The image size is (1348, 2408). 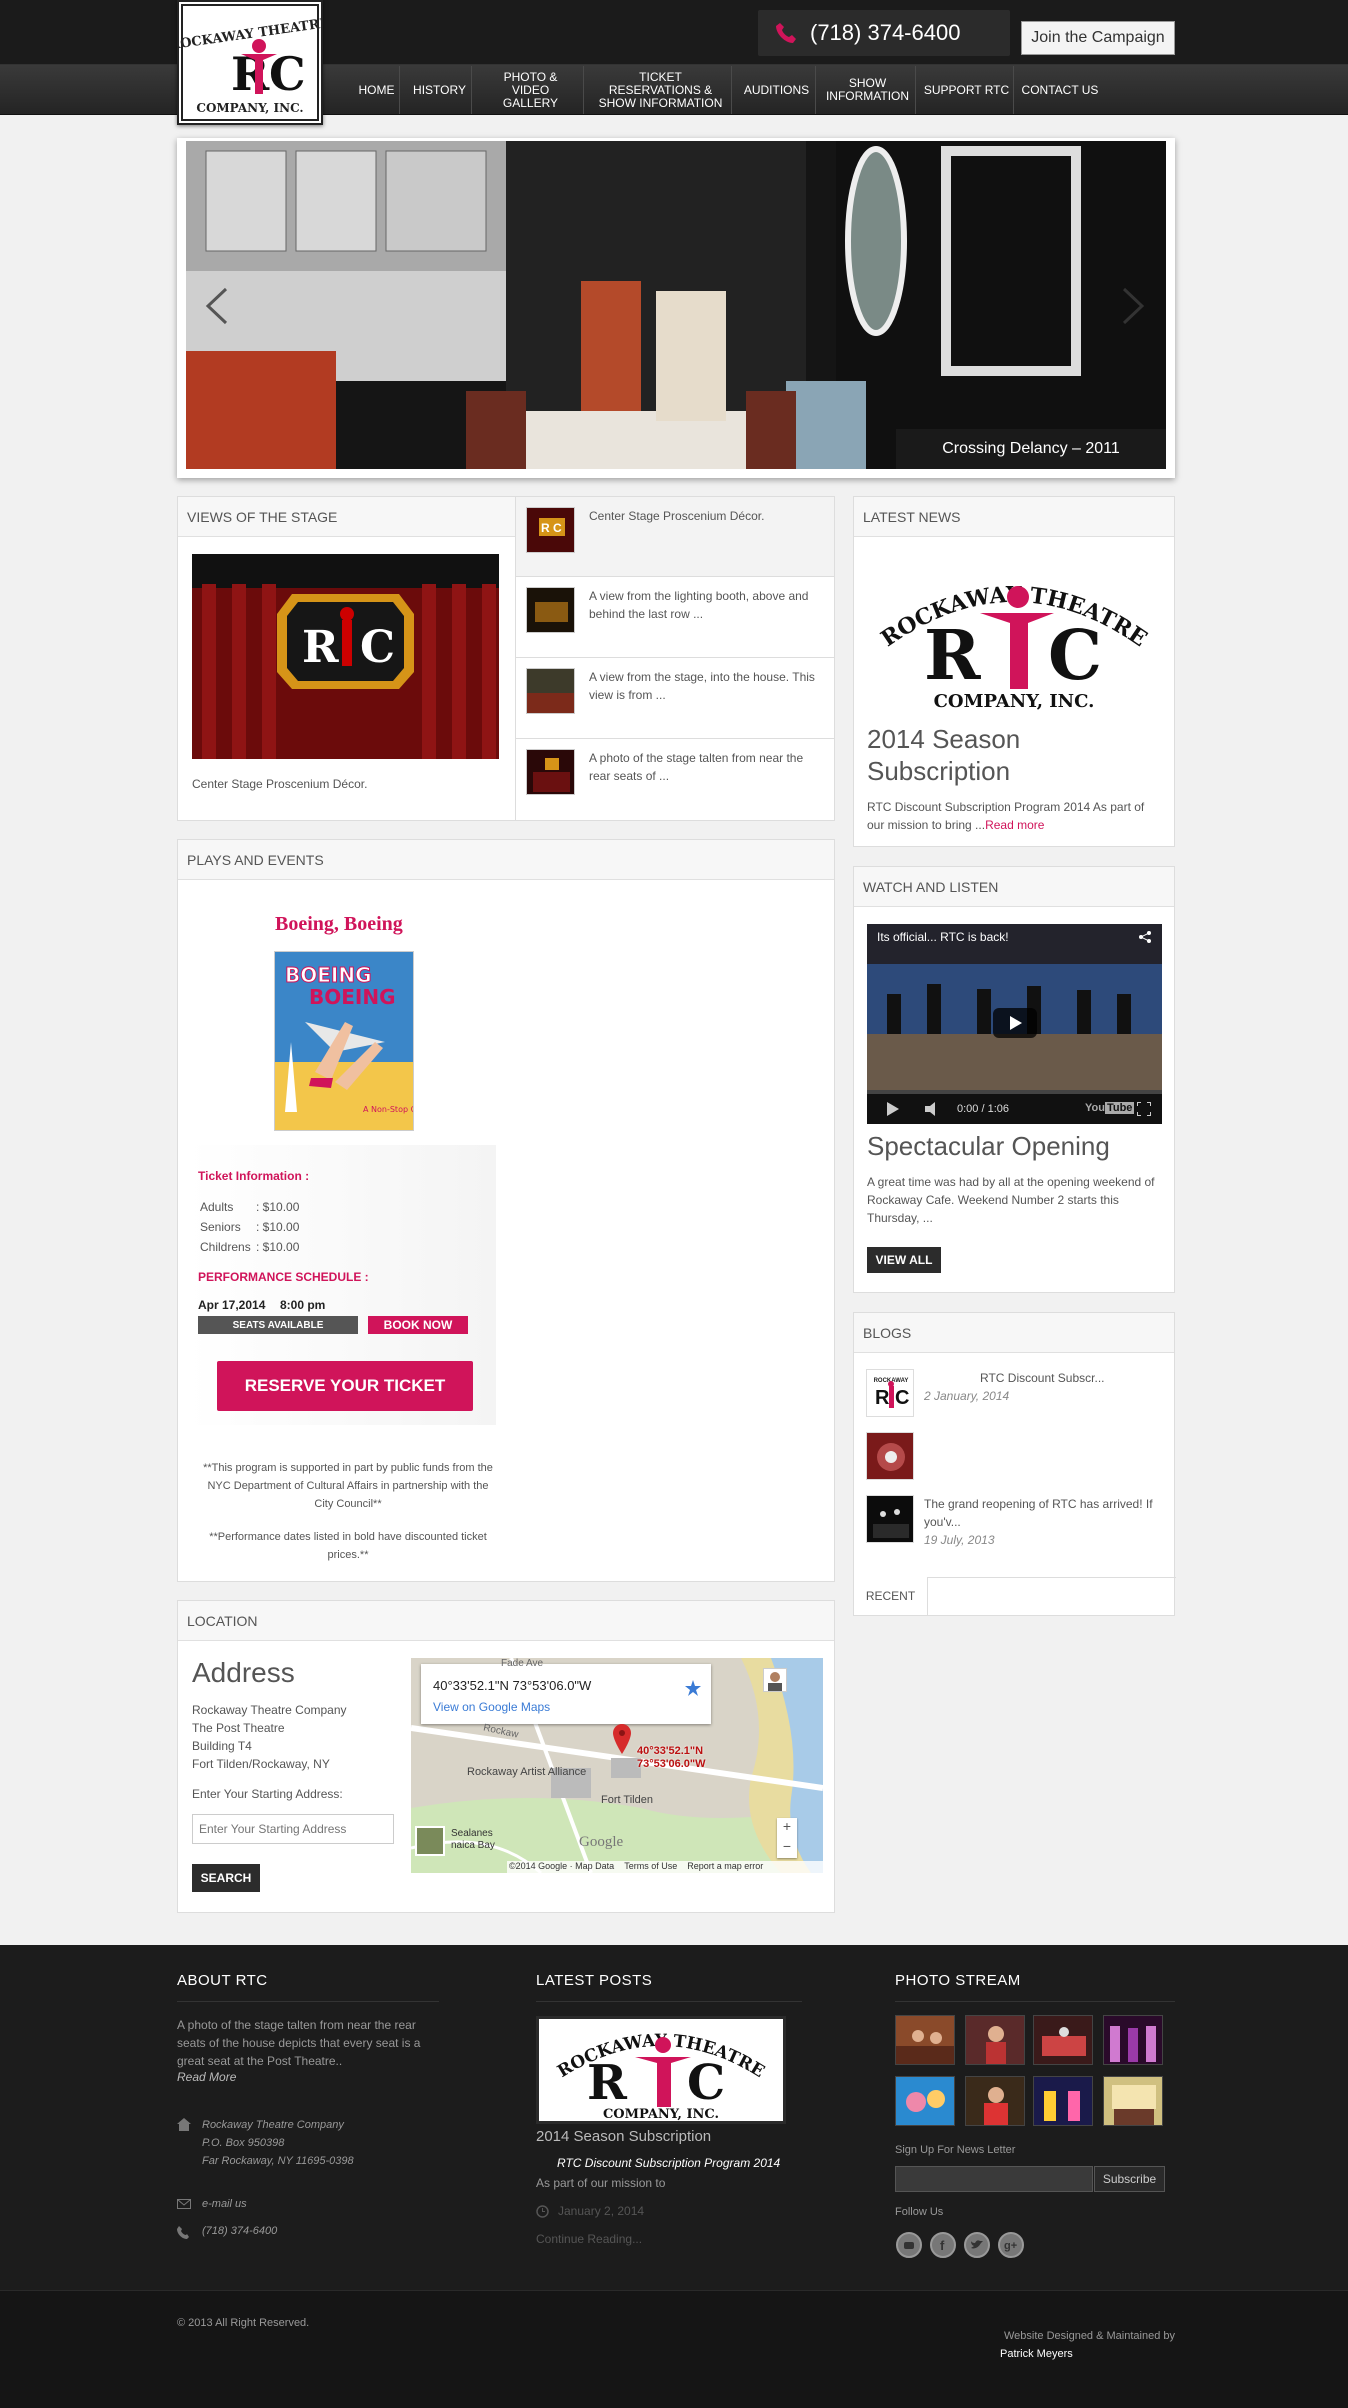 What do you see at coordinates (623, 2136) in the screenshot?
I see `footer-post-title: 2014 Season Subscription` at bounding box center [623, 2136].